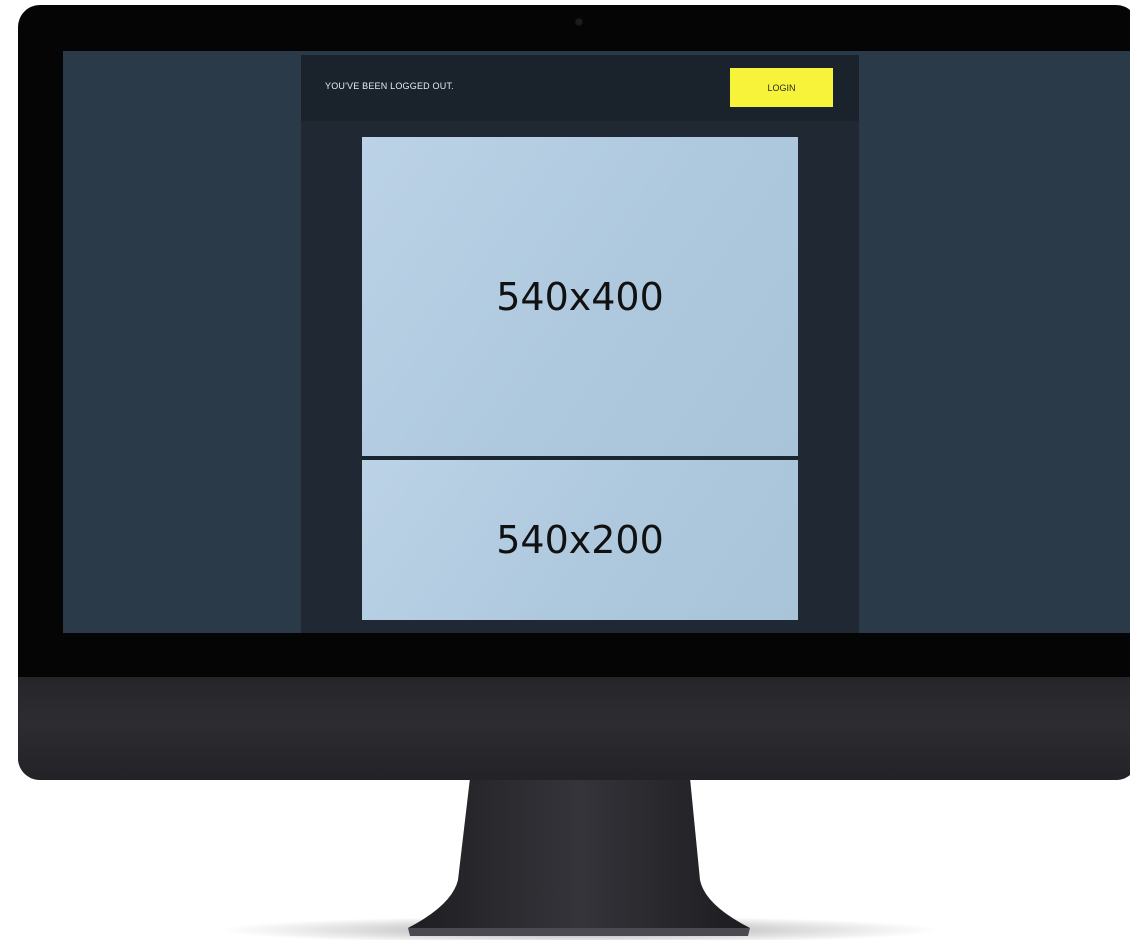 The height and width of the screenshot is (940, 1130). I want to click on logged-out-message: YOU'VE BEEN LOGGED OUT., so click(389, 86).